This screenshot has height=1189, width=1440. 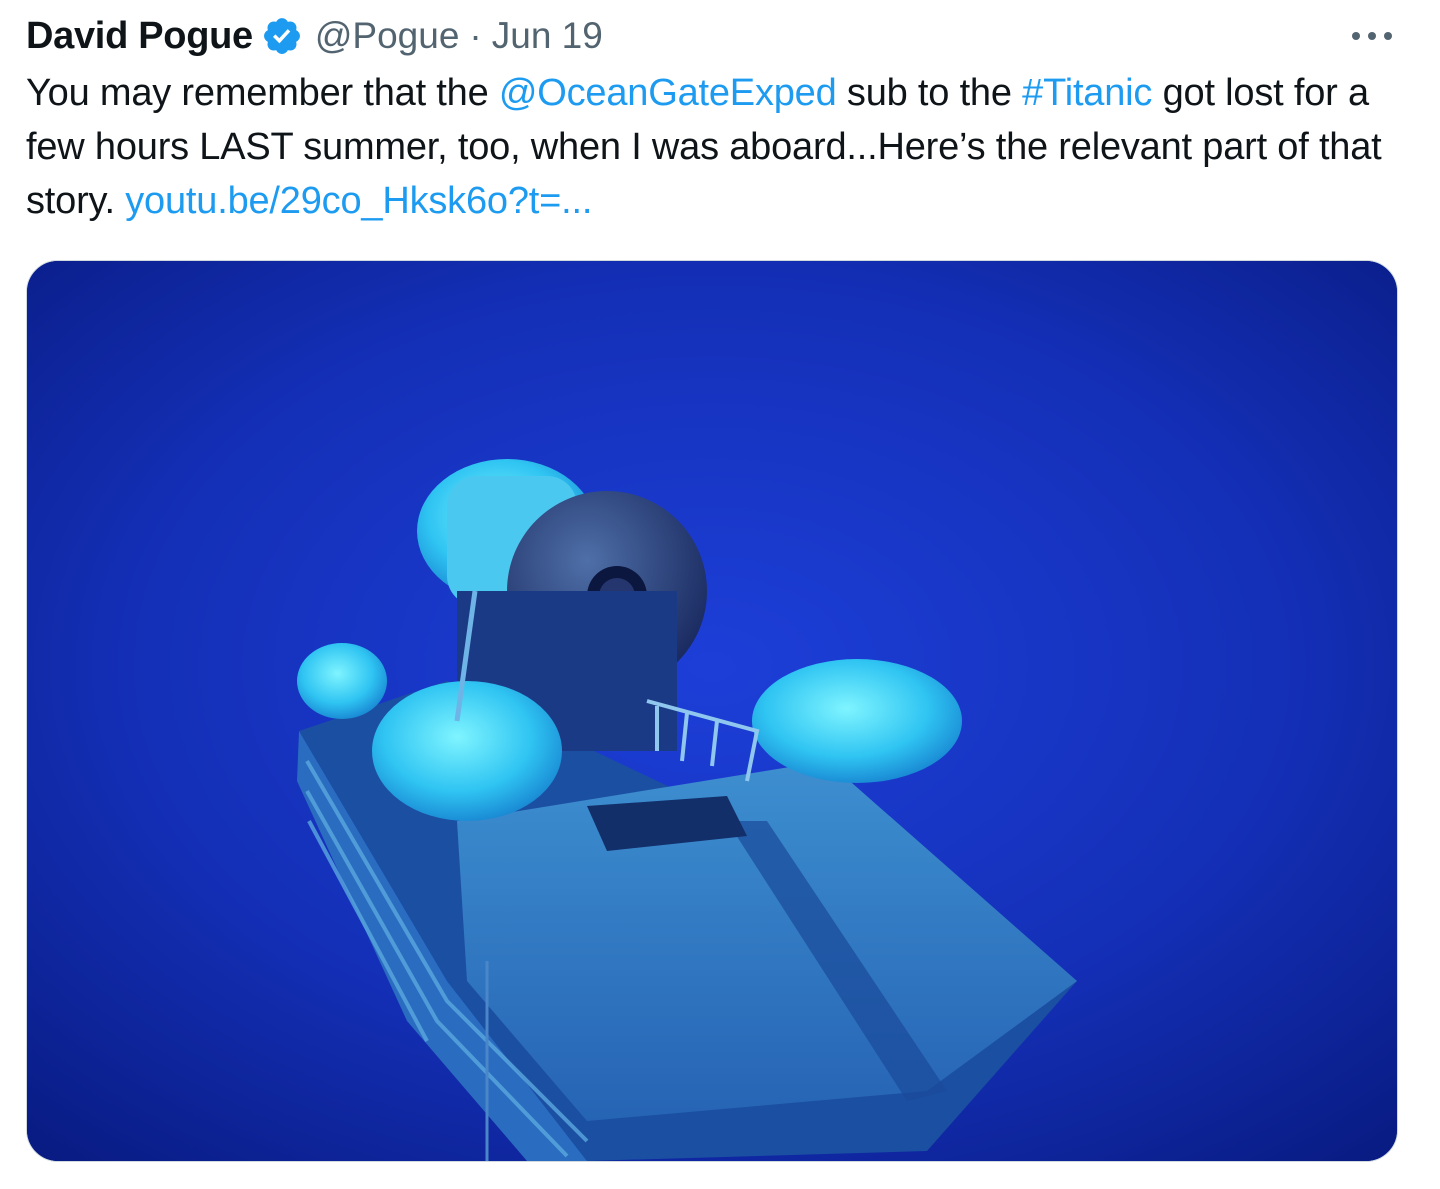 What do you see at coordinates (282, 36) in the screenshot?
I see `verified-badge-icon` at bounding box center [282, 36].